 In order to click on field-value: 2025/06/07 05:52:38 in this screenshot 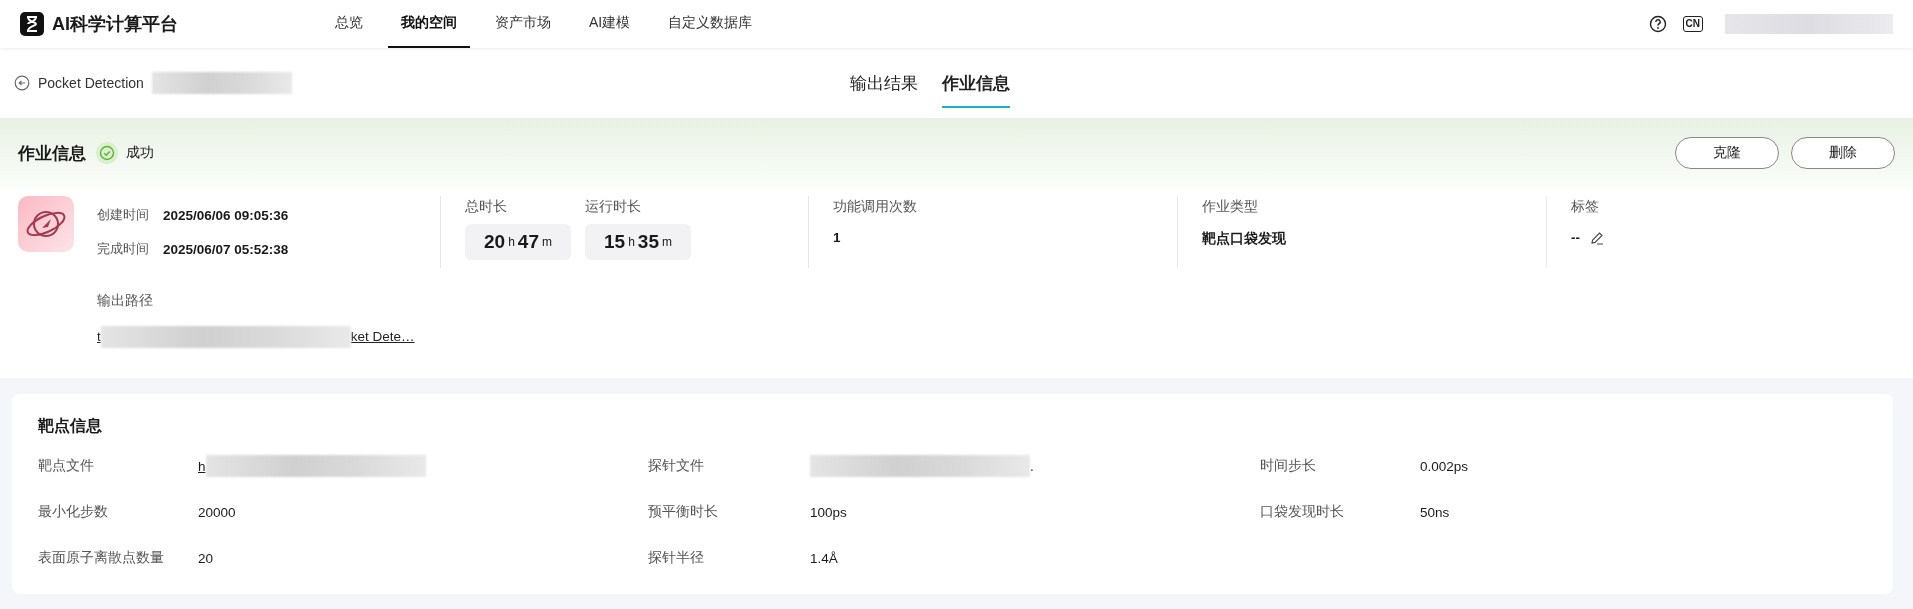, I will do `click(226, 249)`.